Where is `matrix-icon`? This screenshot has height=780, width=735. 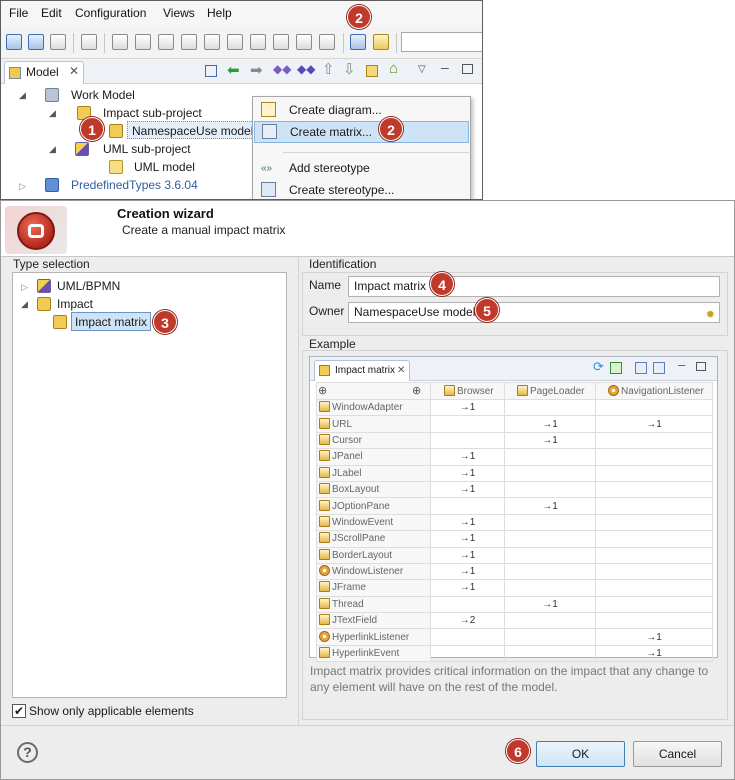 matrix-icon is located at coordinates (358, 42).